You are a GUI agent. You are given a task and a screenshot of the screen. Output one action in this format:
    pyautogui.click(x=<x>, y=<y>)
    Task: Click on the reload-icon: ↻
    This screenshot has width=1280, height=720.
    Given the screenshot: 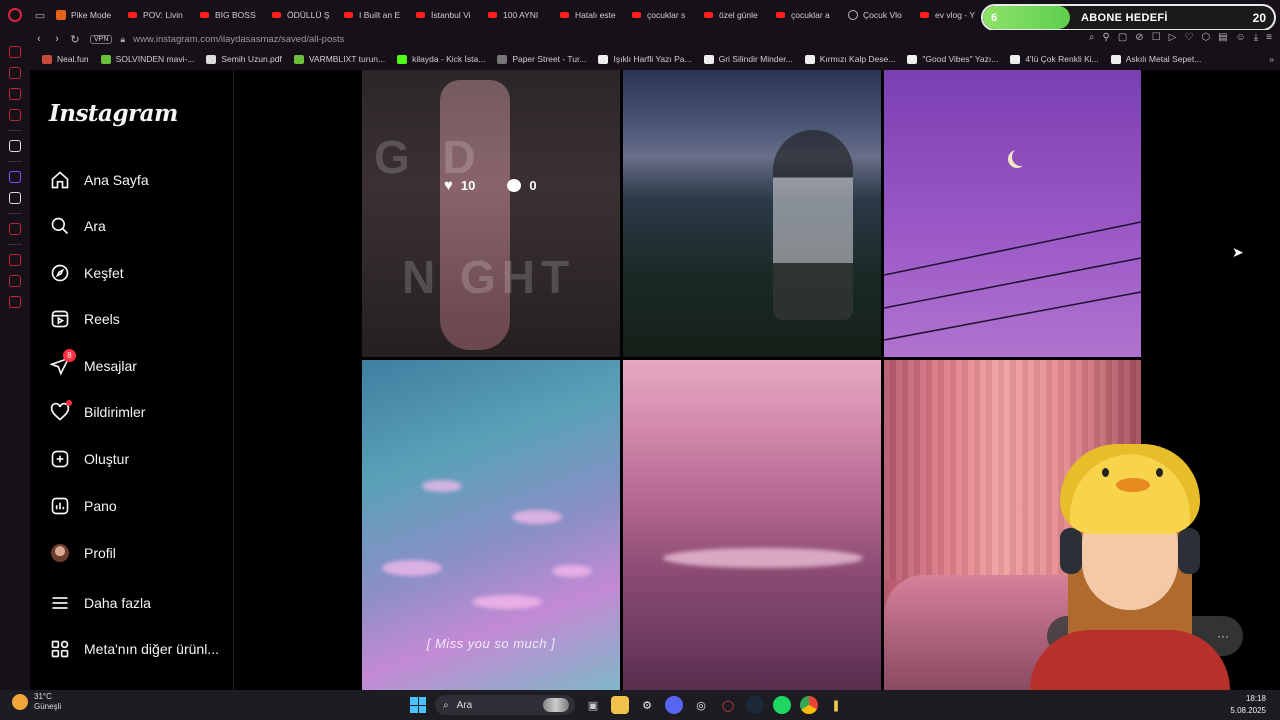 What is the action you would take?
    pyautogui.click(x=75, y=39)
    